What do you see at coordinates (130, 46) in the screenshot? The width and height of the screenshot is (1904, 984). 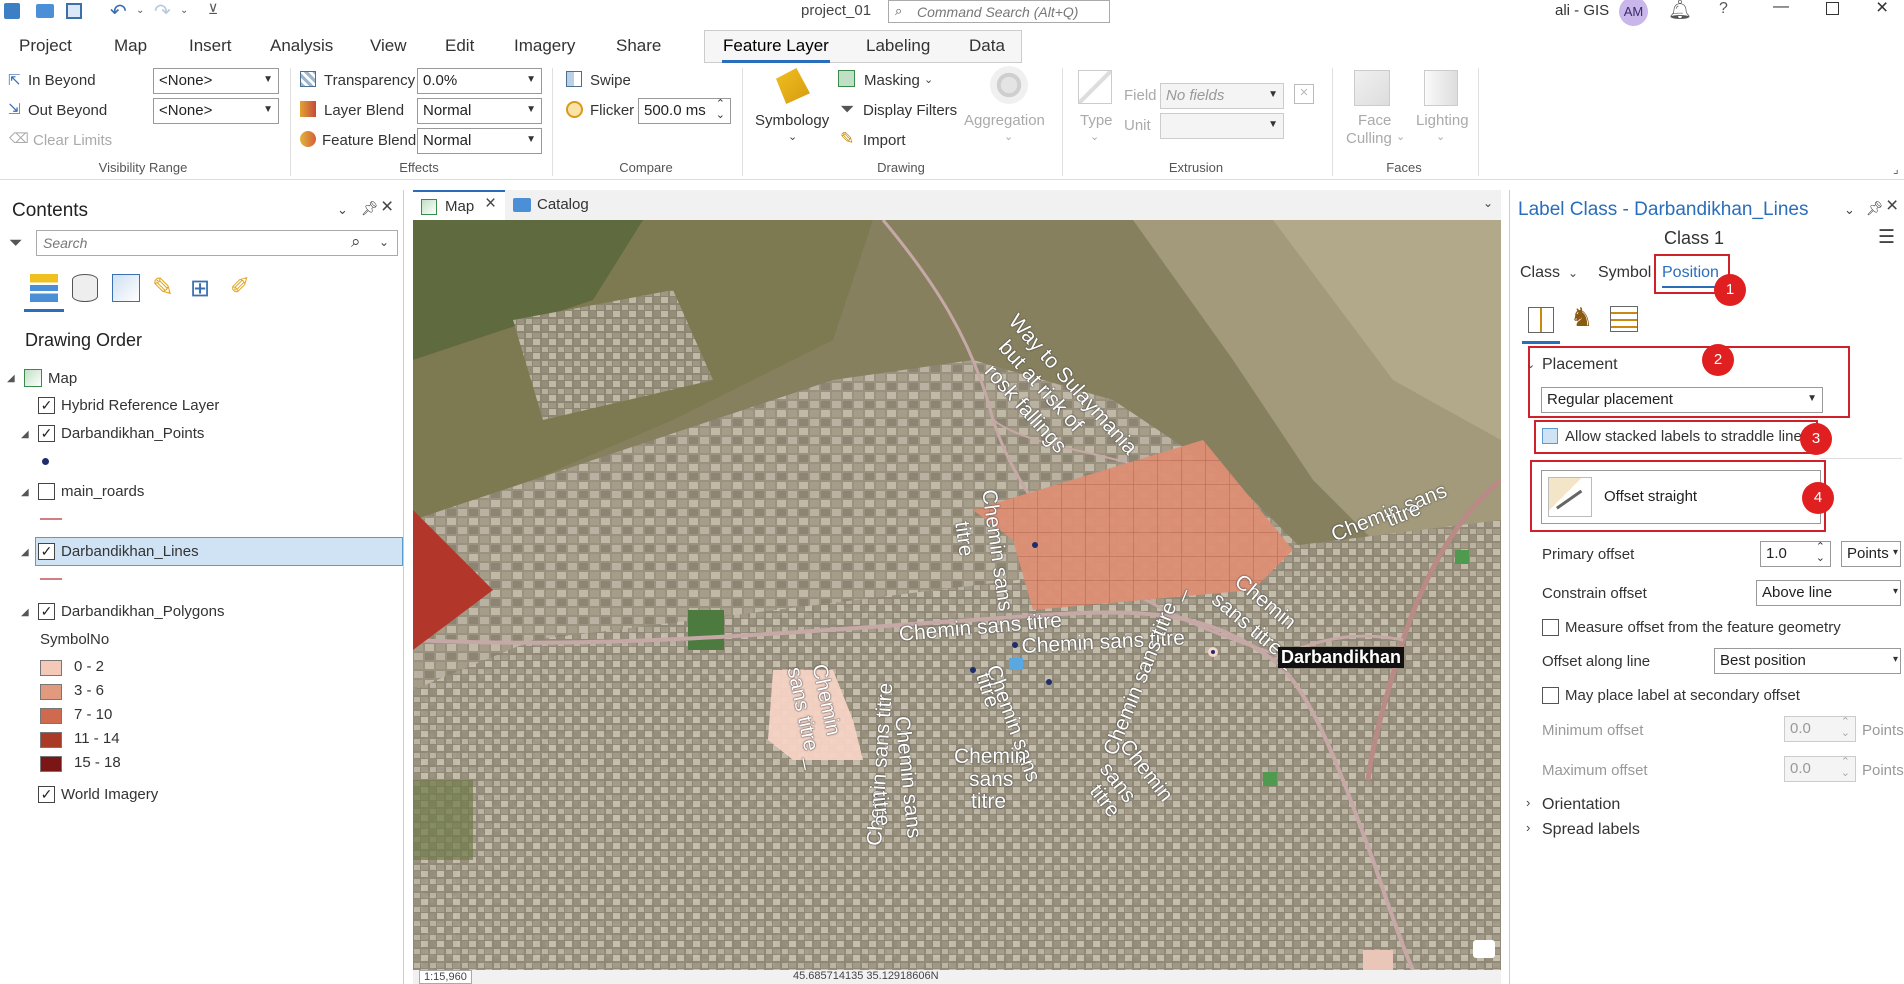 I see `tab-map: Map` at bounding box center [130, 46].